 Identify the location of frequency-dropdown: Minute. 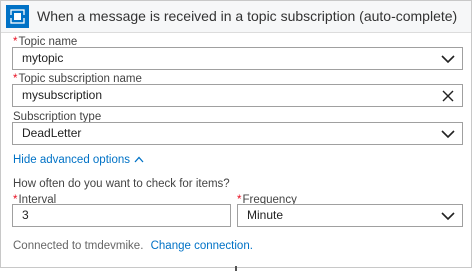
(350, 215).